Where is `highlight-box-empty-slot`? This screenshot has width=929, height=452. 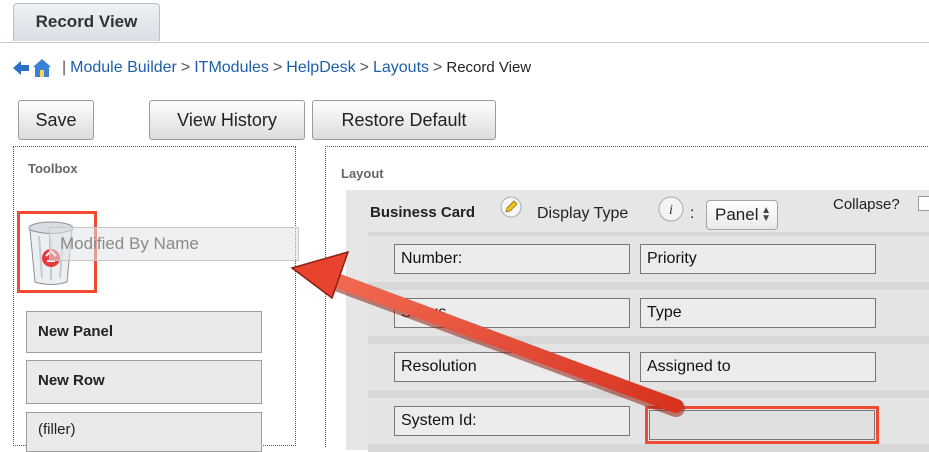 highlight-box-empty-slot is located at coordinates (762, 425).